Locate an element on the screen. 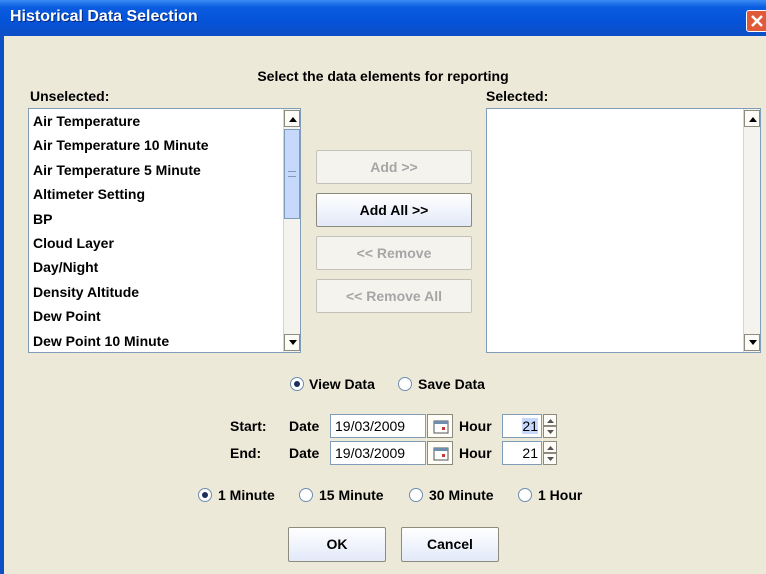 The width and height of the screenshot is (766, 574). interval-30-minute-label: 30 Minute is located at coordinates (461, 495).